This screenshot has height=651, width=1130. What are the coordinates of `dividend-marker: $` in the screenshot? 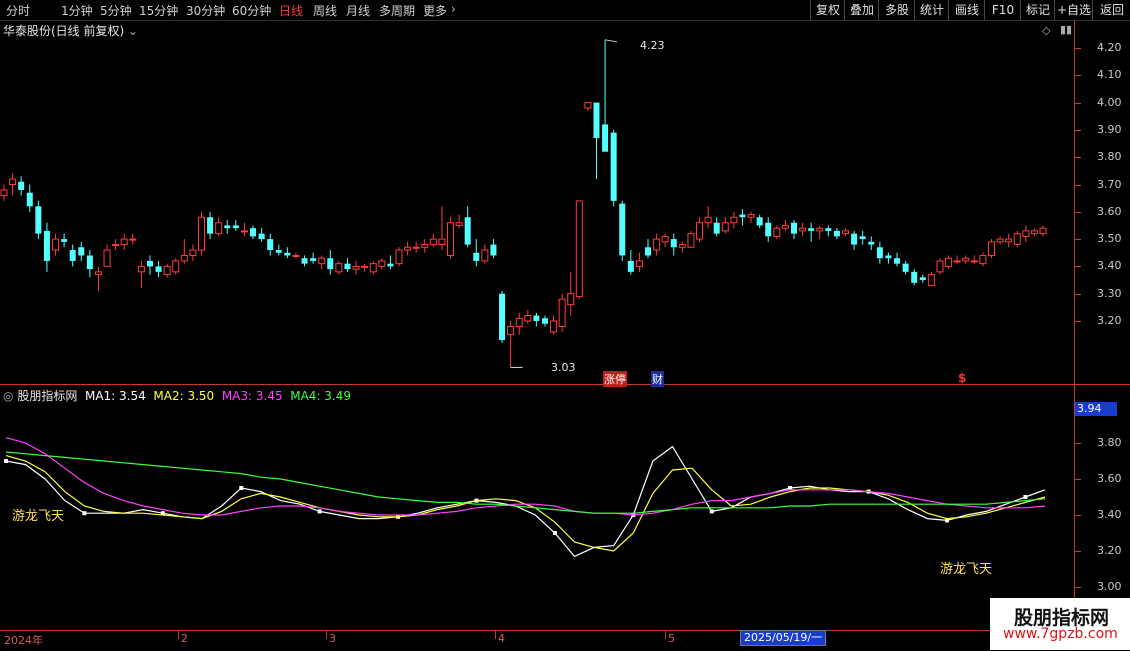 It's located at (962, 378).